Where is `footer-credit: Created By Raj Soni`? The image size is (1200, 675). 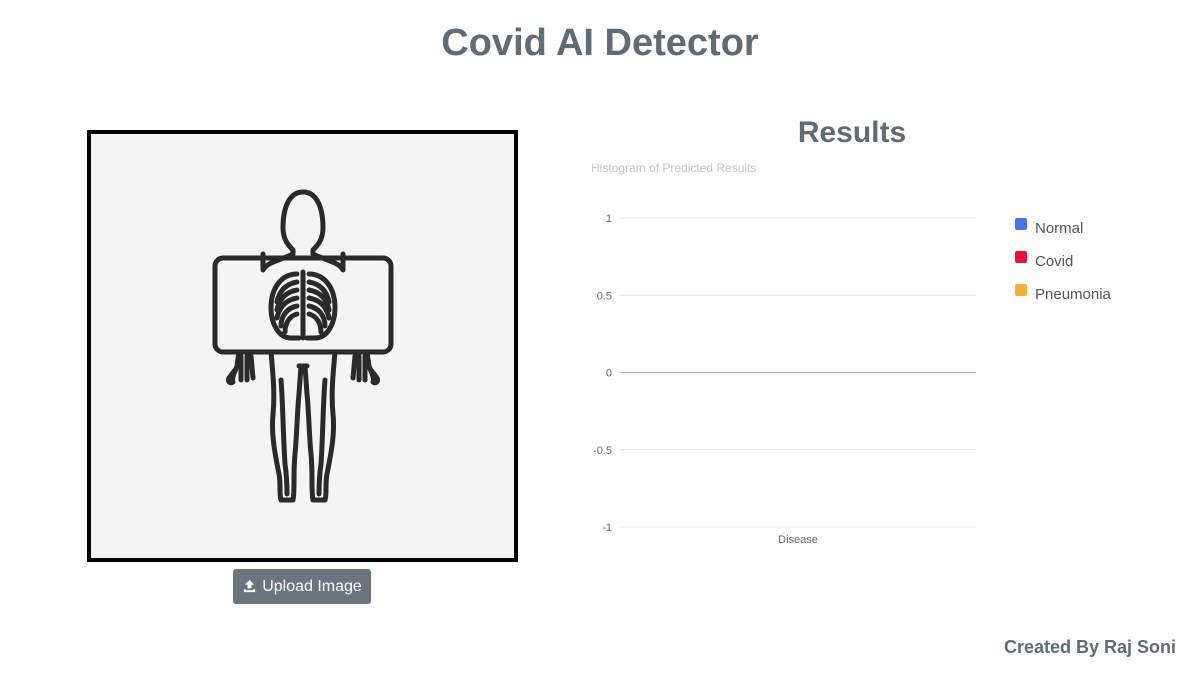 footer-credit: Created By Raj Soni is located at coordinates (1089, 647).